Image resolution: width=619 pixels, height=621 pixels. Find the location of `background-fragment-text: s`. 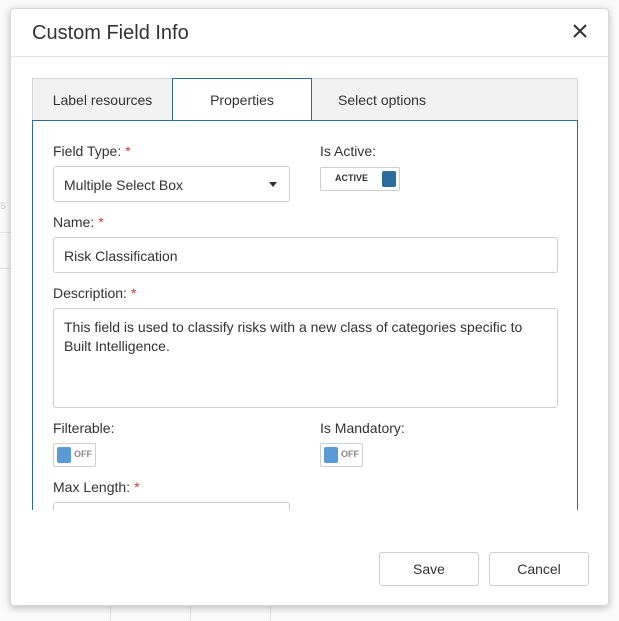

background-fragment-text: s is located at coordinates (3, 205).